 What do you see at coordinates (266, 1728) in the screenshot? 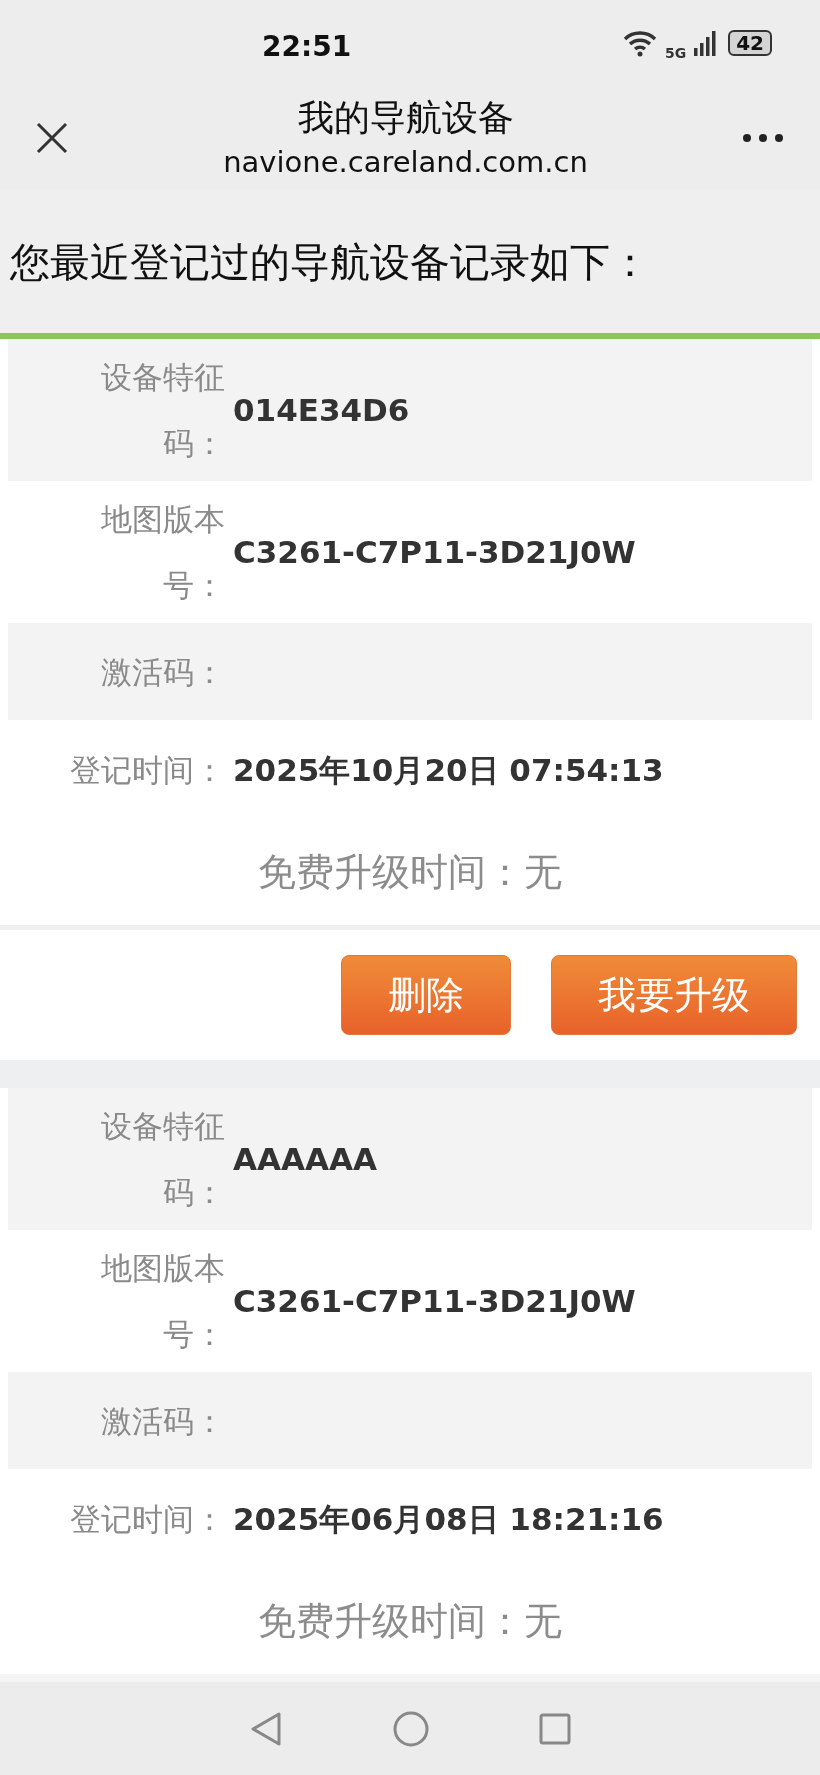
I see `back-icon` at bounding box center [266, 1728].